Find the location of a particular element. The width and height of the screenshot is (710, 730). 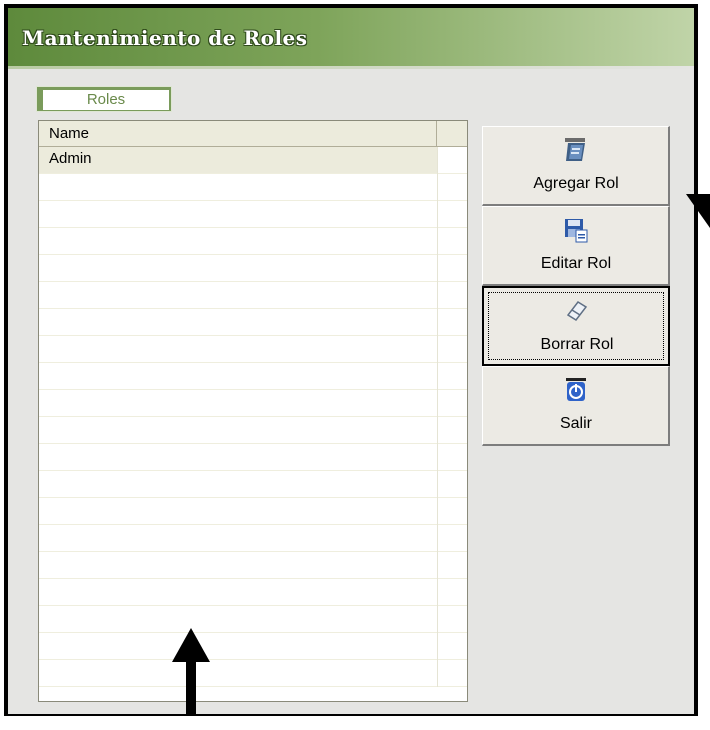

tab-roles: Roles is located at coordinates (104, 99).